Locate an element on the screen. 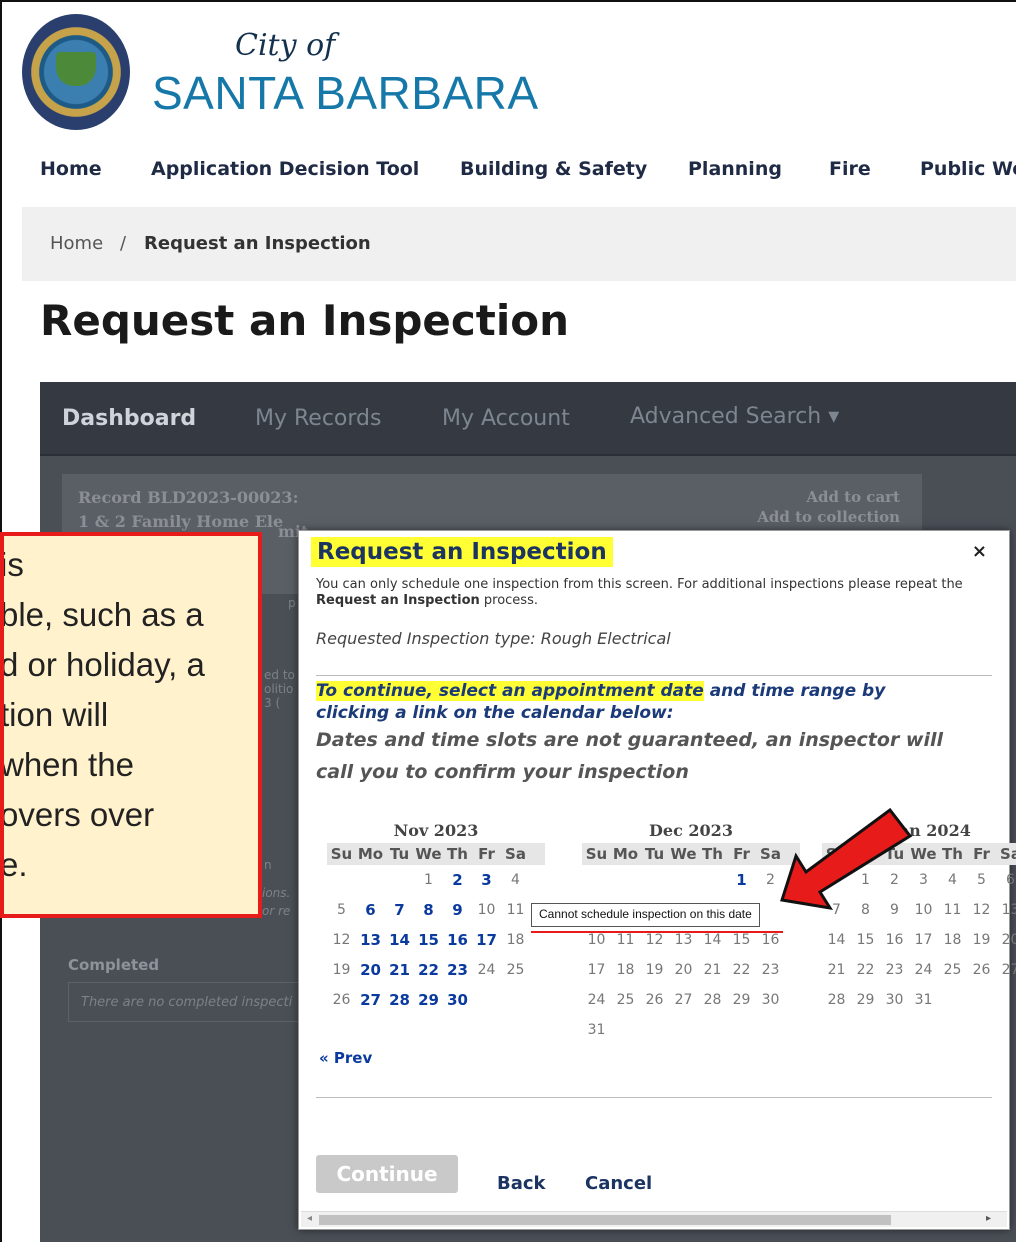 The height and width of the screenshot is (1242, 1016). callout-line: e. is located at coordinates (14, 864).